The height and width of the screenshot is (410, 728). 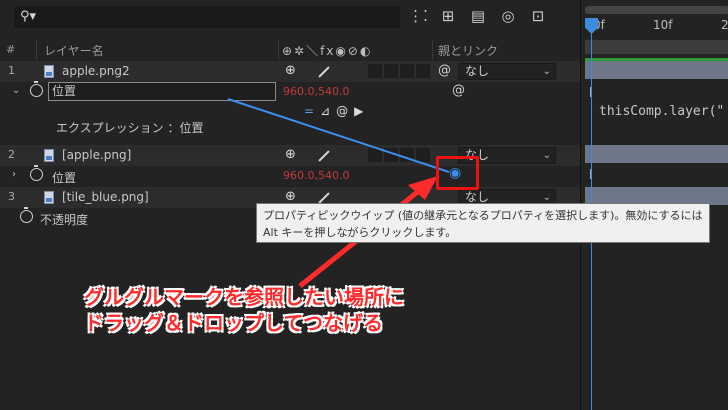 I want to click on annotation-line-2: ドラッグ＆ドロップしてつなげる, so click(x=233, y=323).